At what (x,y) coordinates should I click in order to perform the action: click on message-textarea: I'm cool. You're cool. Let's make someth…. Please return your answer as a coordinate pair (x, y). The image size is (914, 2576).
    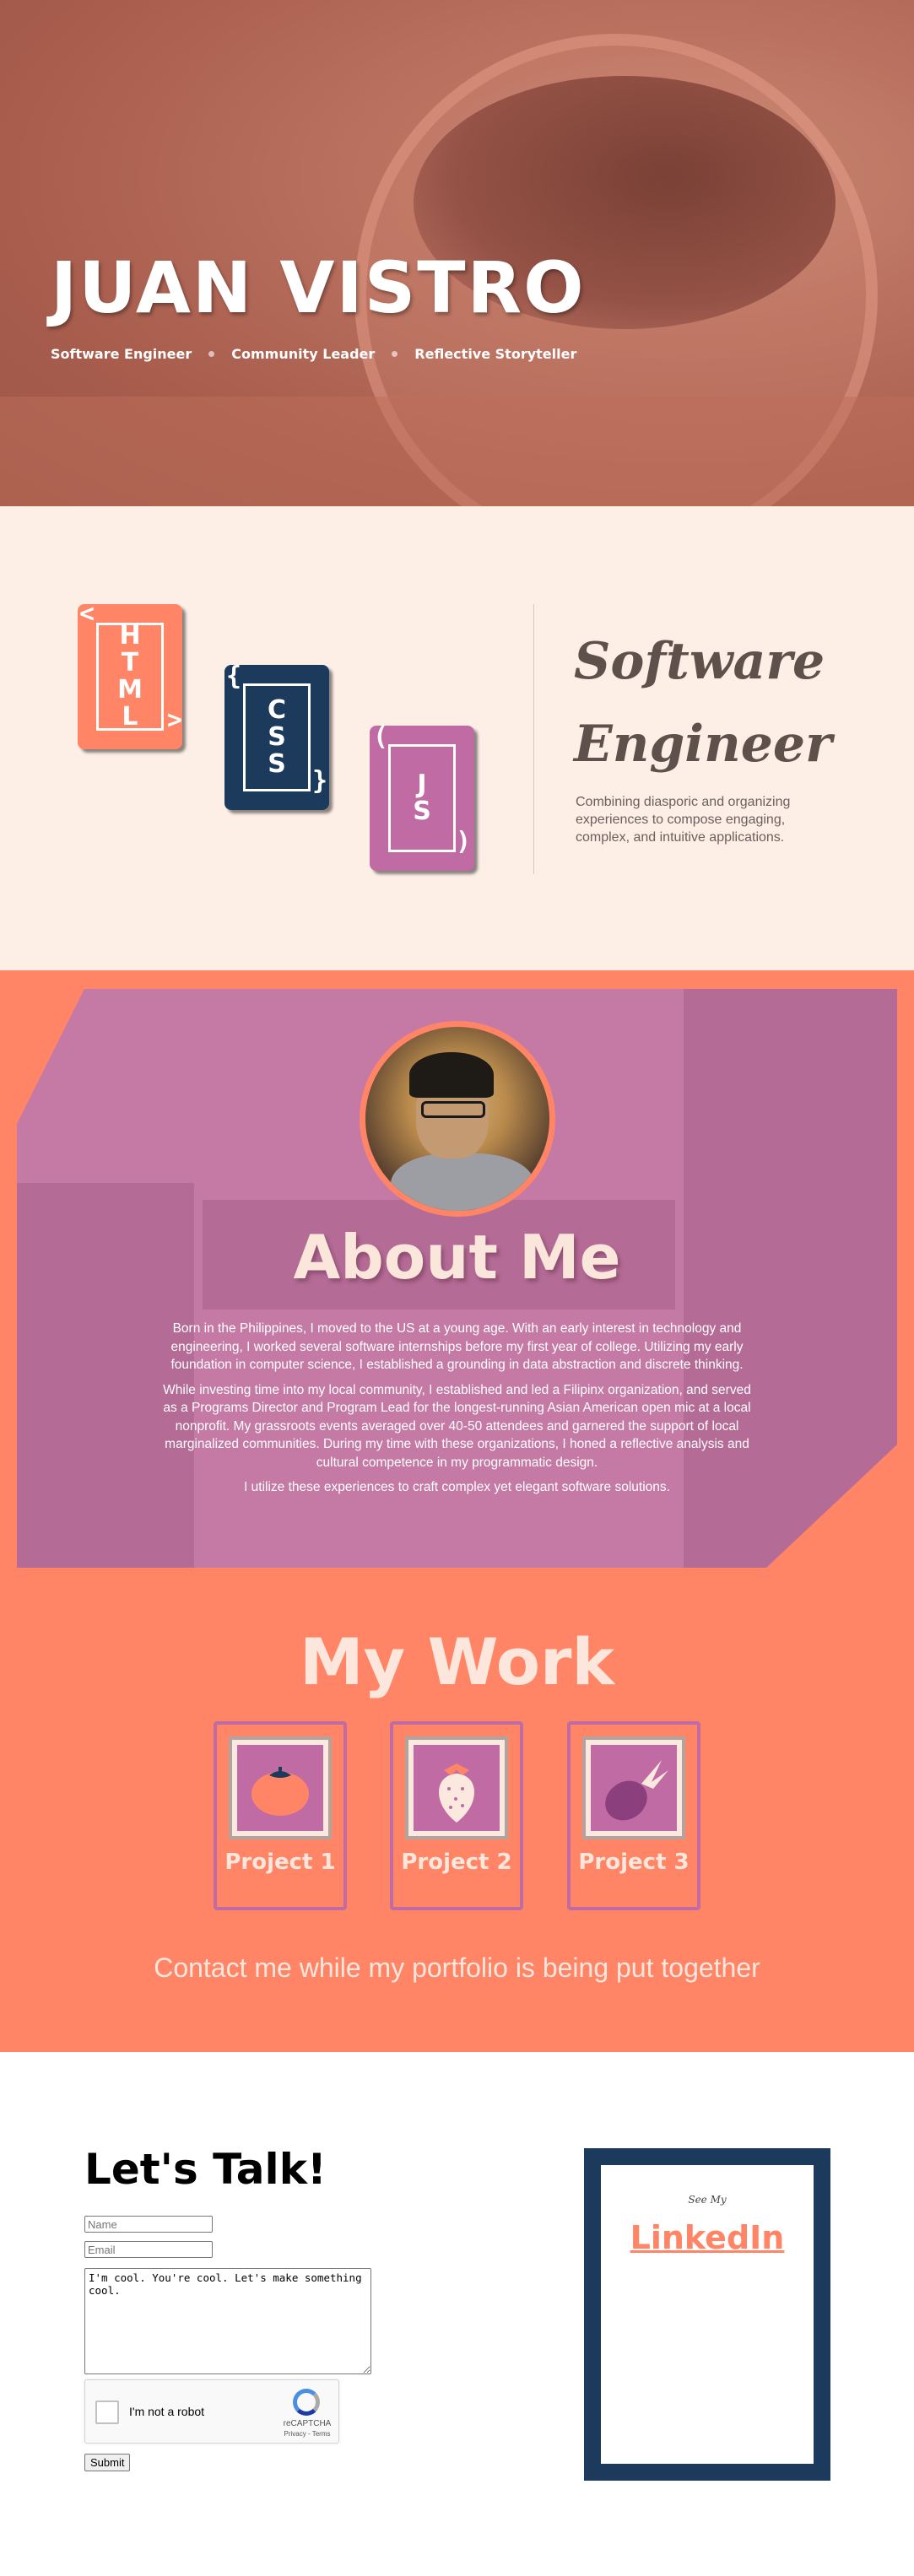
    Looking at the image, I should click on (228, 2321).